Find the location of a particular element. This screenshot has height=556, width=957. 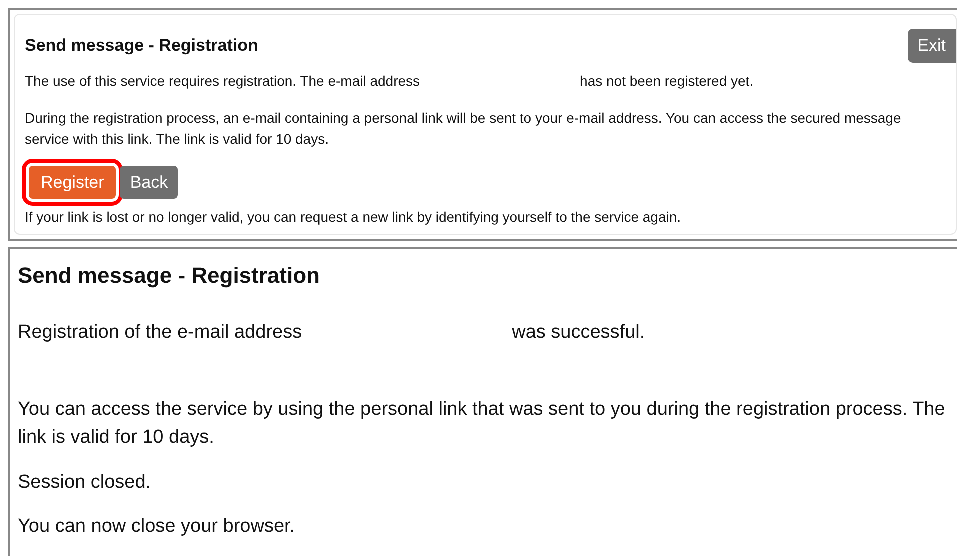

result-paragraph: You can now close your browser. is located at coordinates (157, 527).